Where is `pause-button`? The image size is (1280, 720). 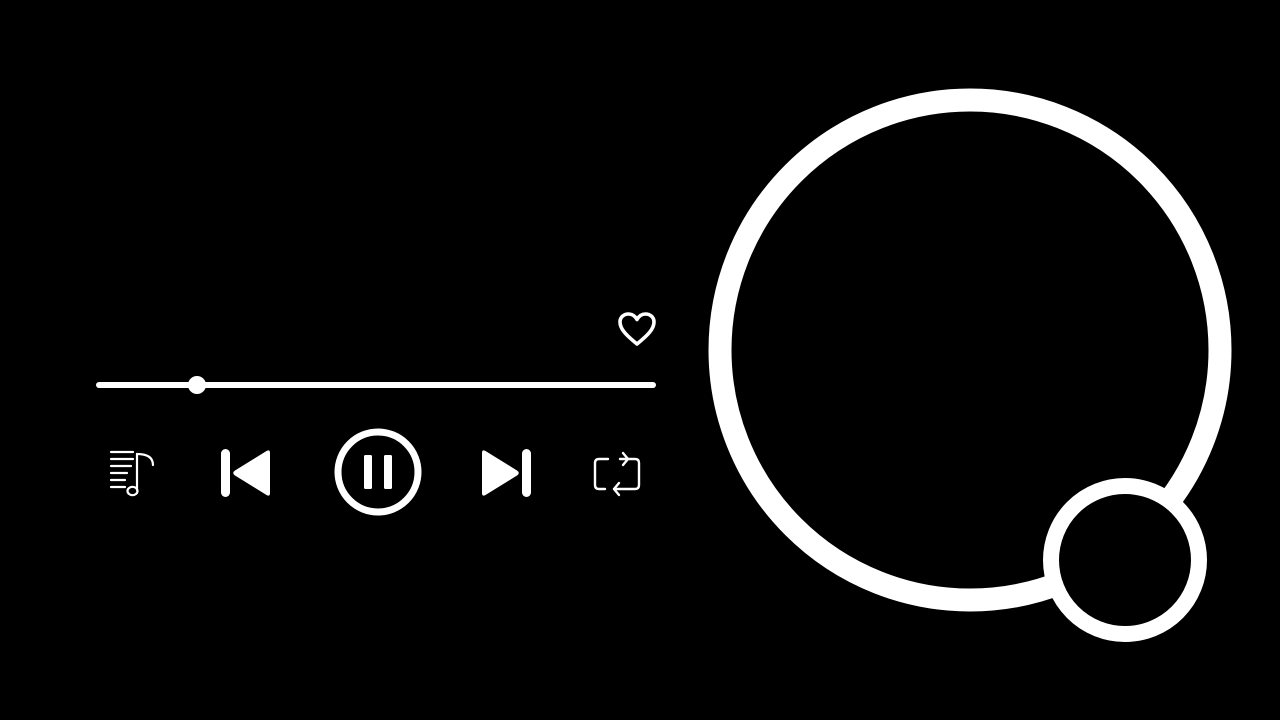
pause-button is located at coordinates (378, 472).